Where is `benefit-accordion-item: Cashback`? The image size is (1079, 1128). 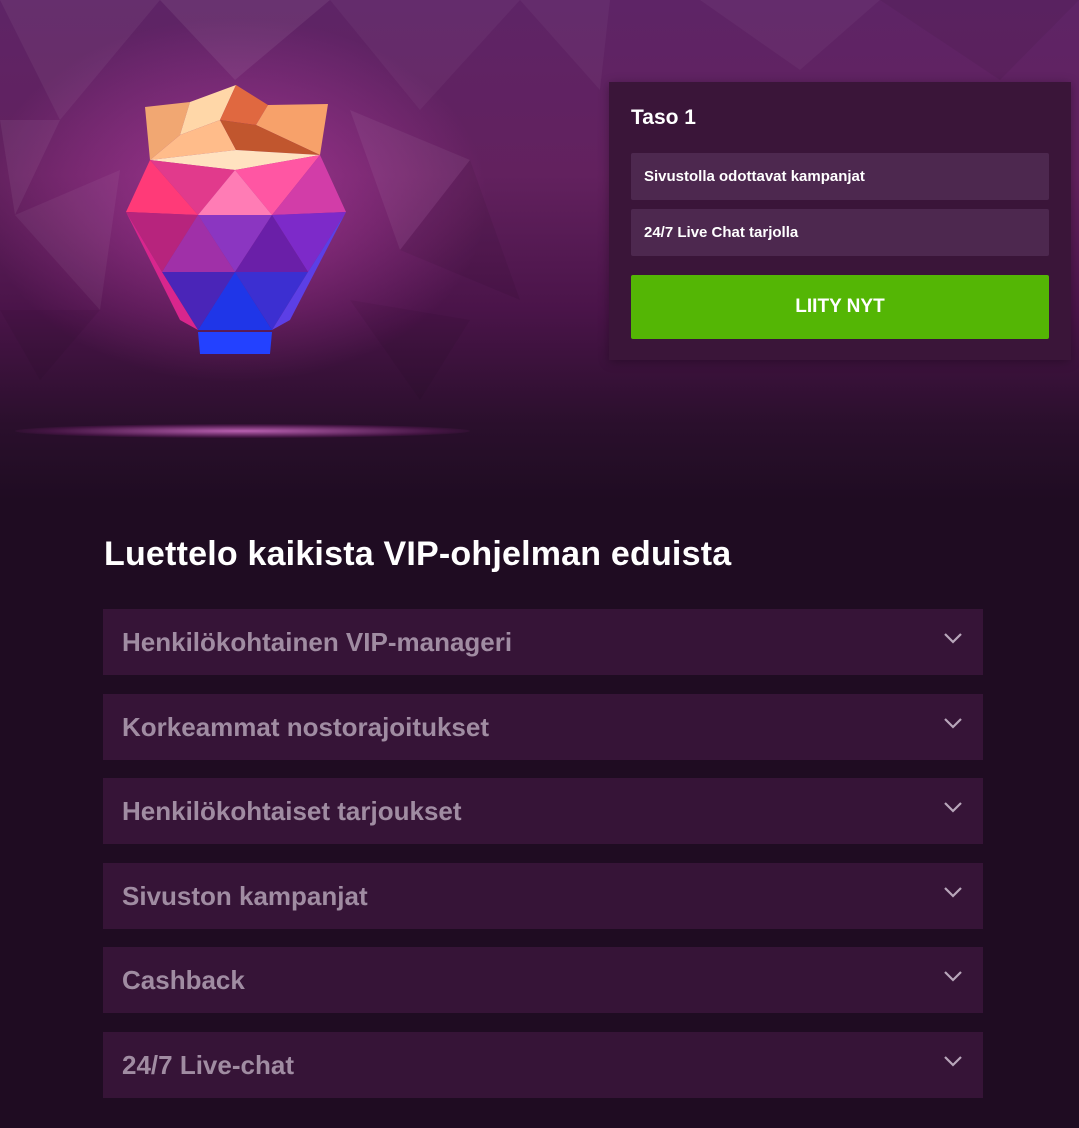
benefit-accordion-item: Cashback is located at coordinates (543, 980).